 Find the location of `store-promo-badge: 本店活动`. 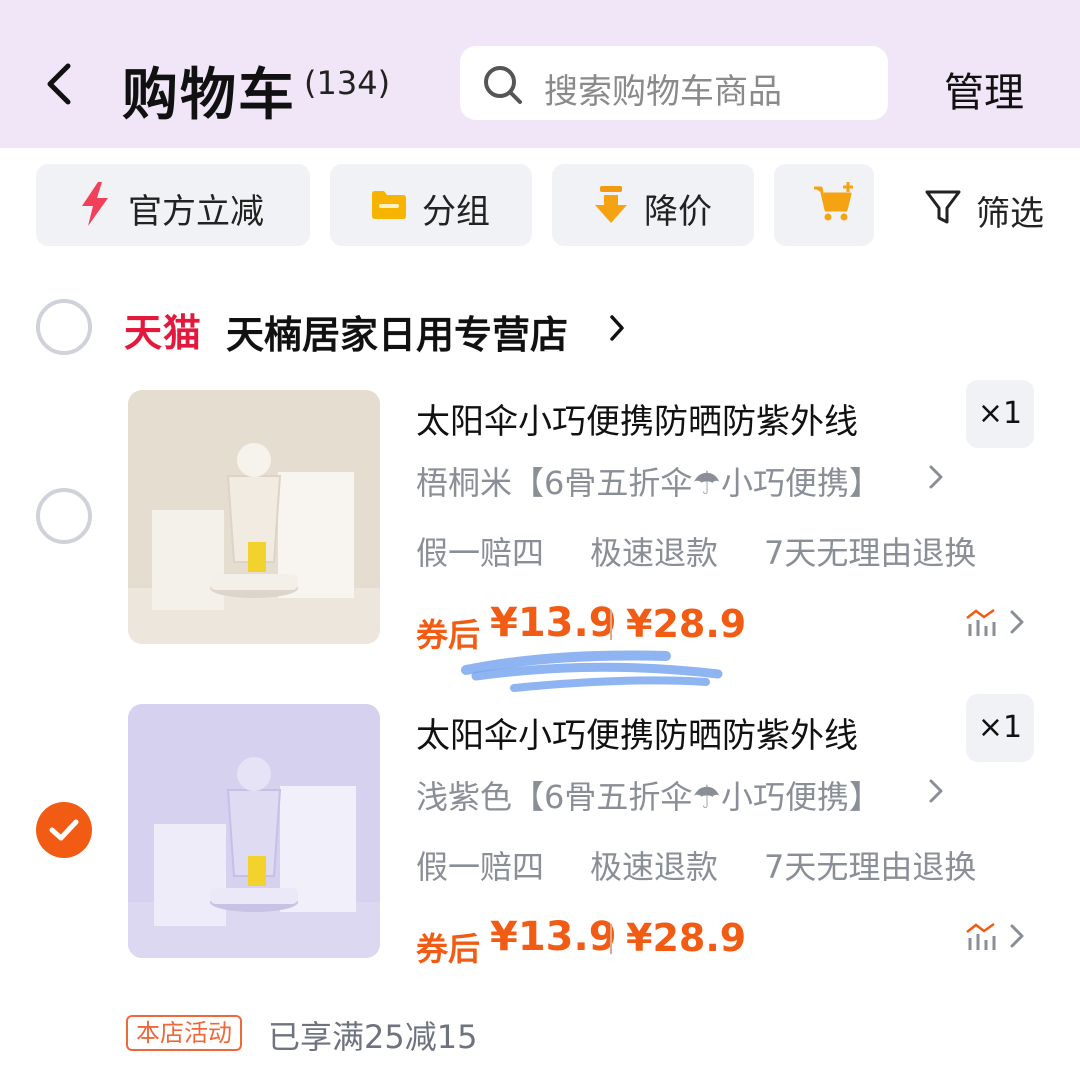

store-promo-badge: 本店活动 is located at coordinates (184, 1033).